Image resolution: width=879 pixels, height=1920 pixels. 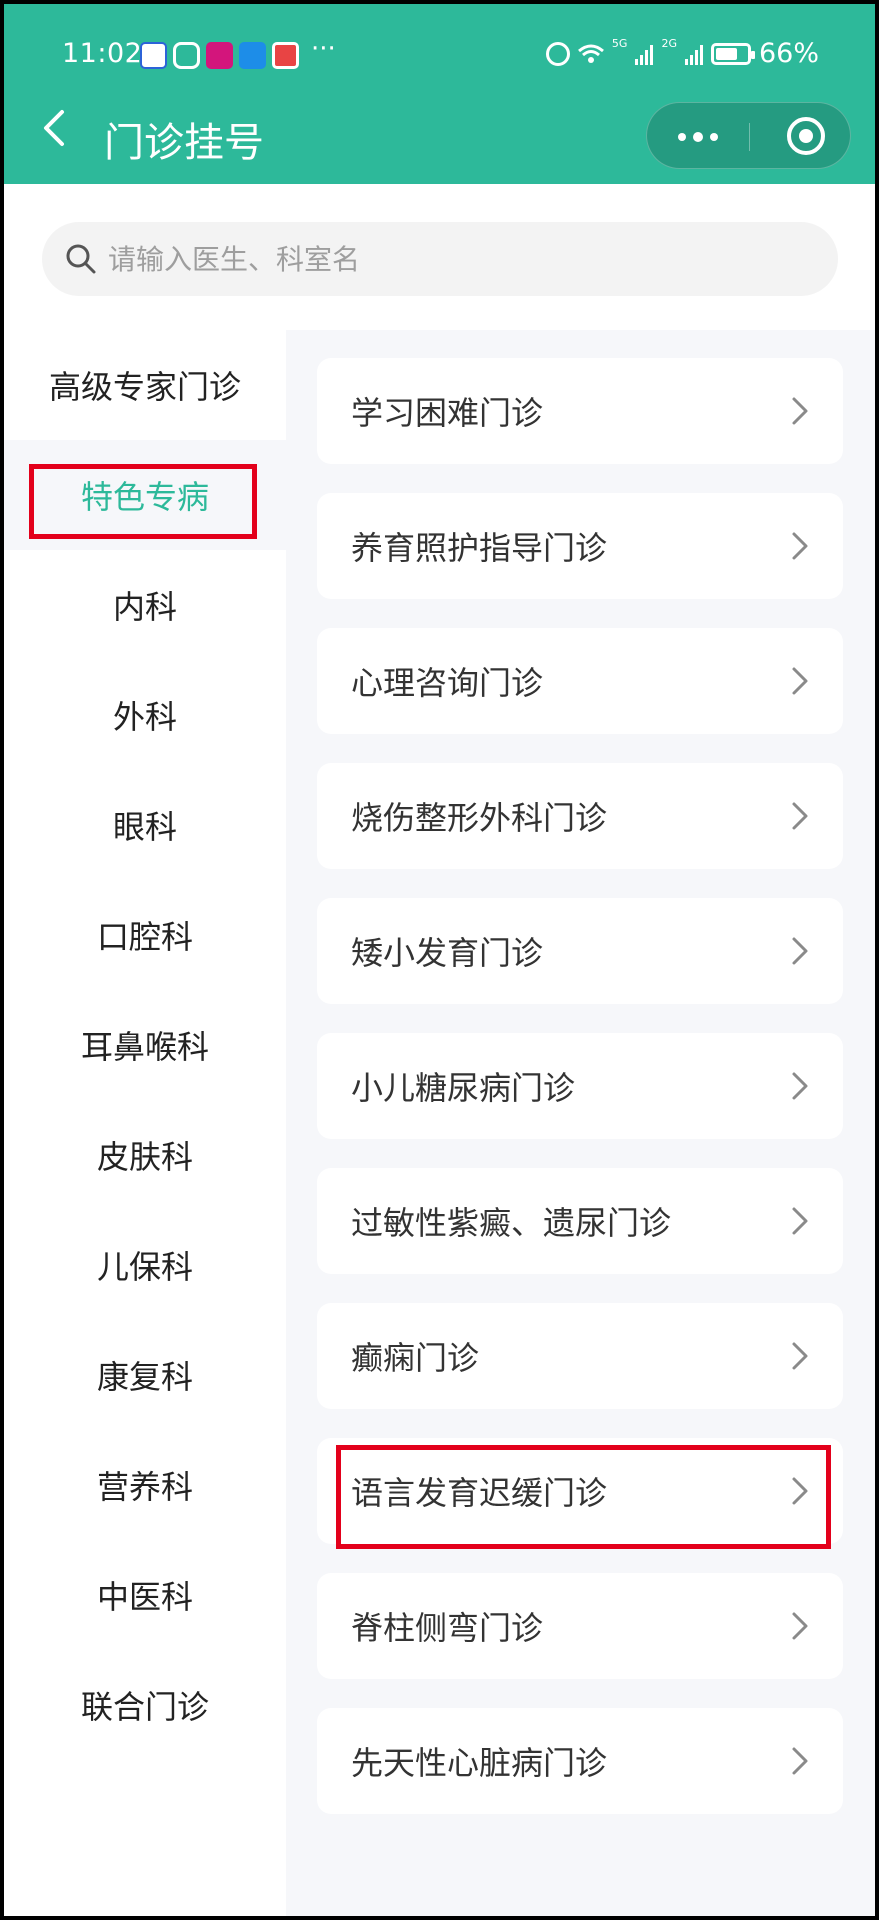 I want to click on category-item: 皮肤科, so click(x=145, y=1155).